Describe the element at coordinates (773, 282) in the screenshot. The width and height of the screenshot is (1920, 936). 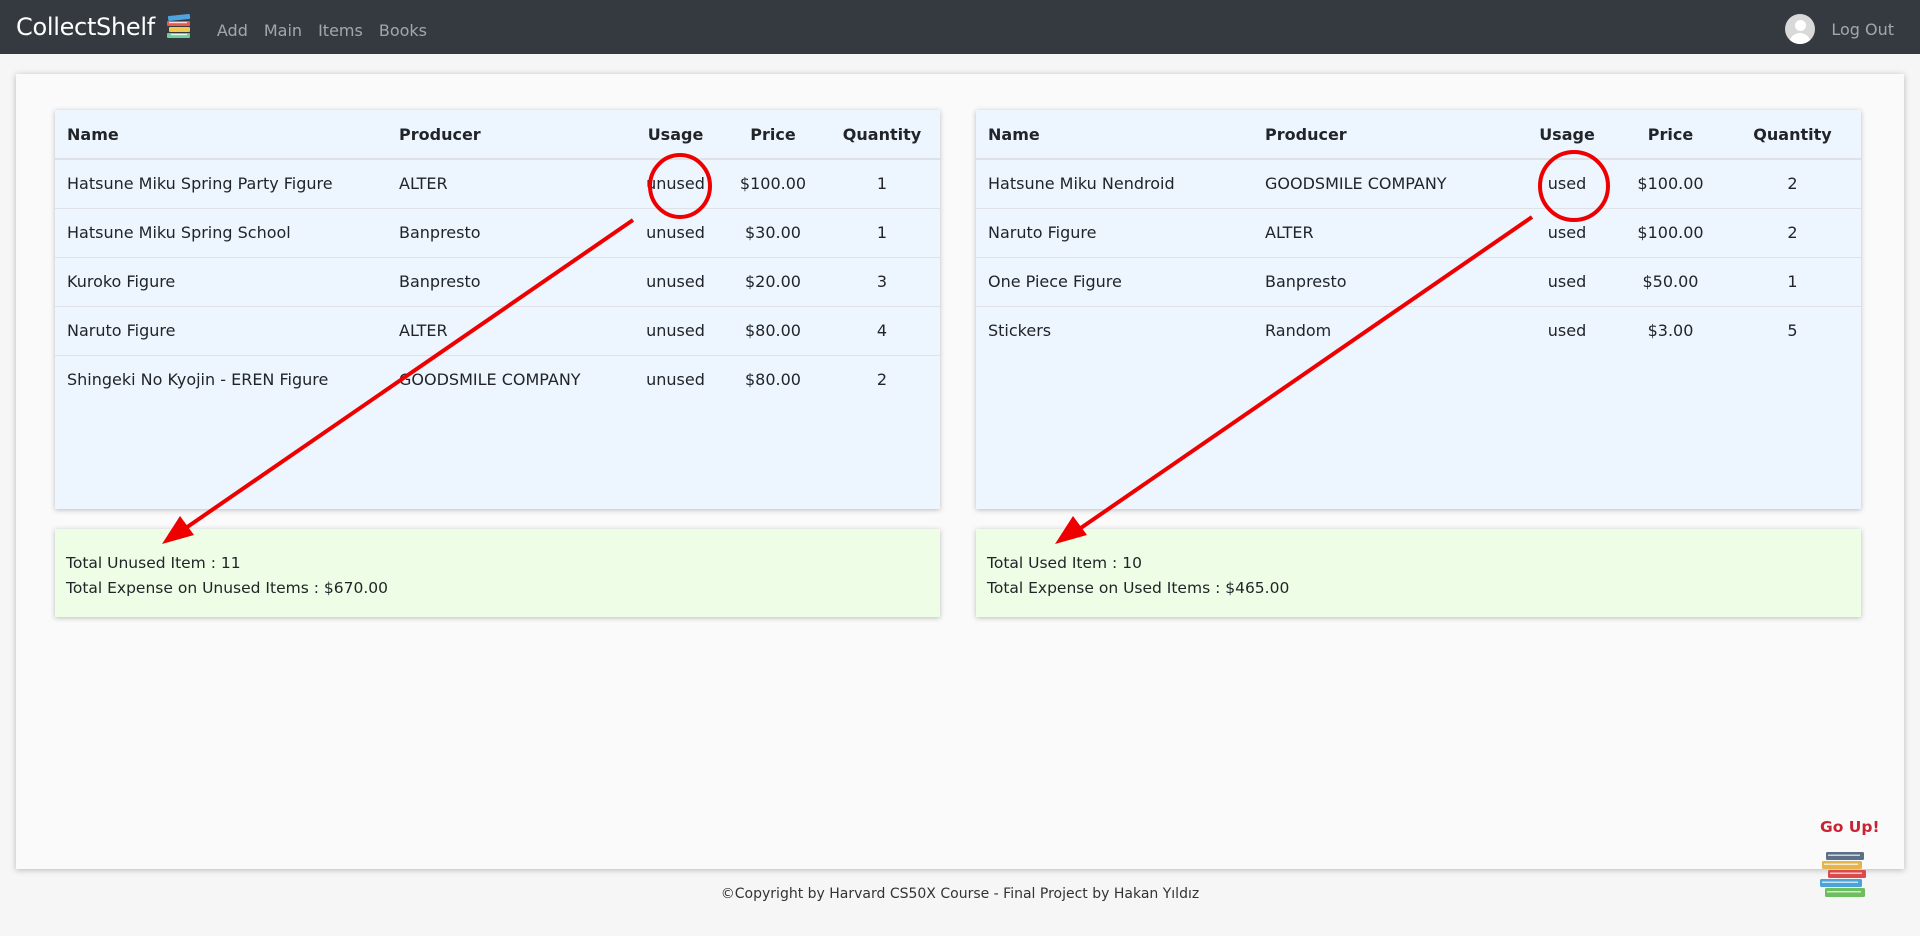
I see `cell-price: $20.00` at that location.